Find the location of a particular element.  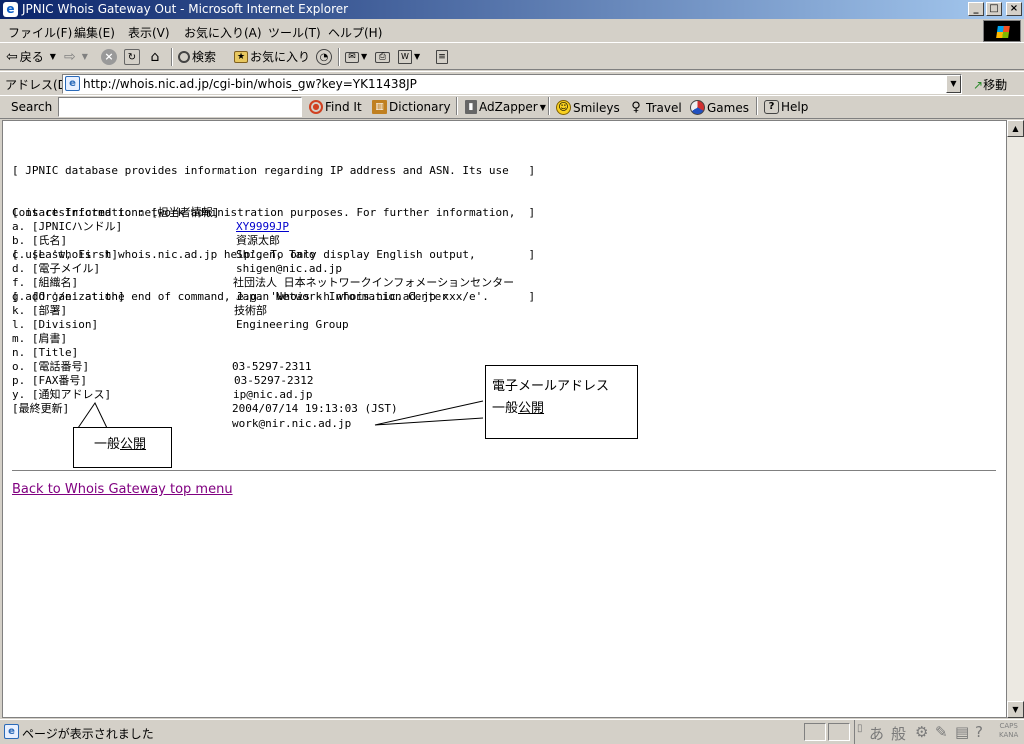

left-callout-underlined: 公開 is located at coordinates (133, 444).